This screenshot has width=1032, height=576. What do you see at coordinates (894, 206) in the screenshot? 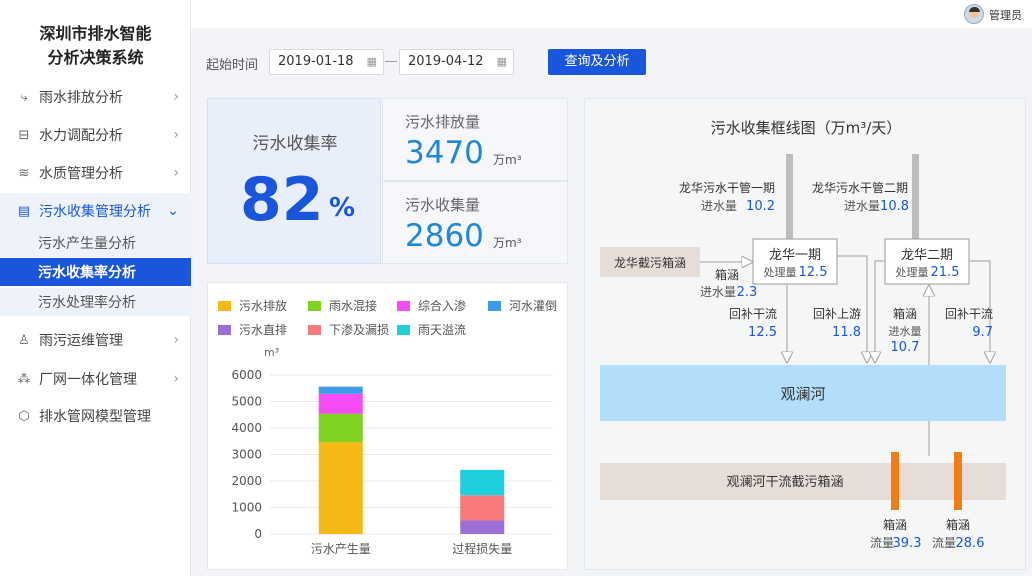
I see `main-pipe-2-in-value: 10.8` at bounding box center [894, 206].